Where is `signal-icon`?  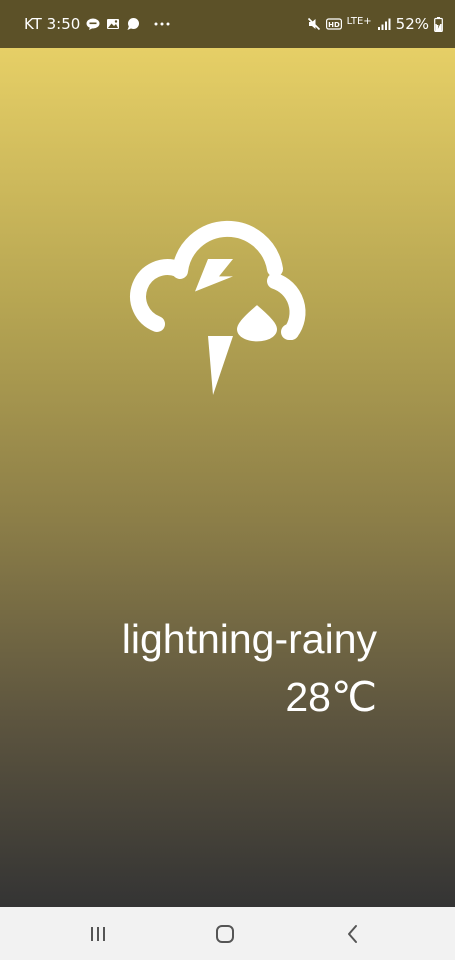
signal-icon is located at coordinates (384, 24).